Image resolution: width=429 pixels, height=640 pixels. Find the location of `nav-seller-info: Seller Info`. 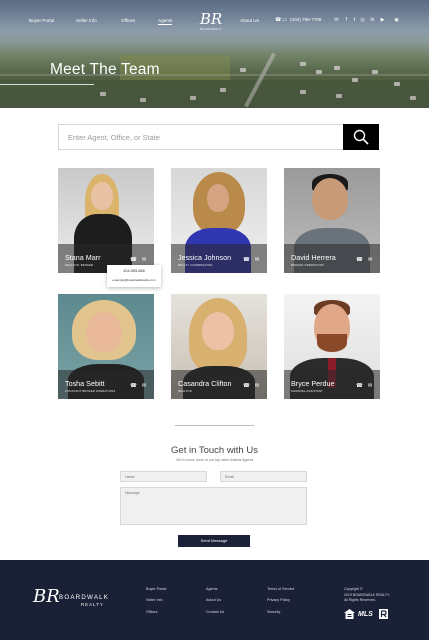

nav-seller-info: Seller Info is located at coordinates (86, 20).